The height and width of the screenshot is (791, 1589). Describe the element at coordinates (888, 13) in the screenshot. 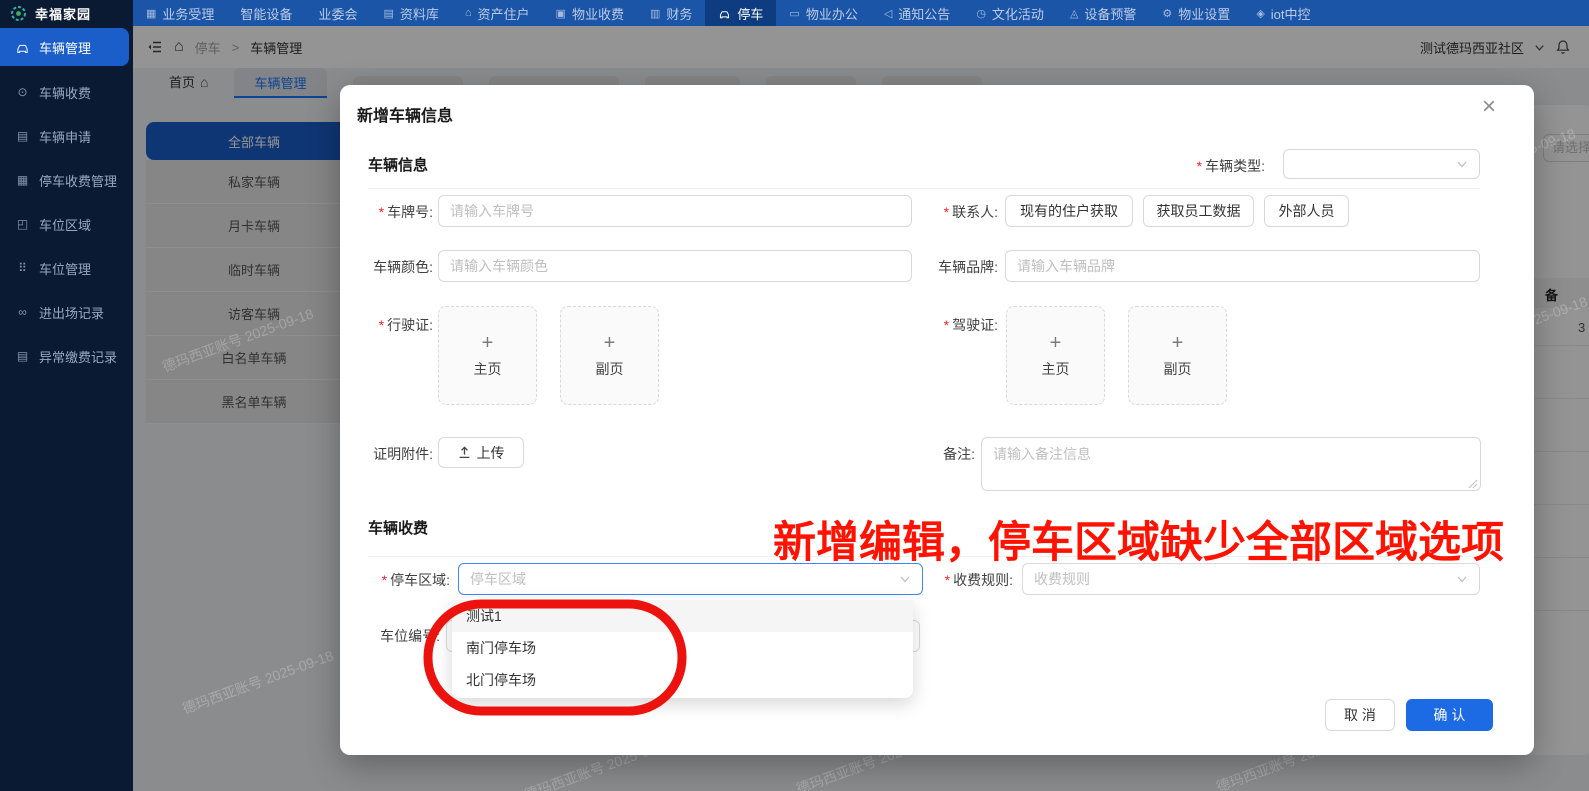

I see `megaphone-icon: ◁` at that location.